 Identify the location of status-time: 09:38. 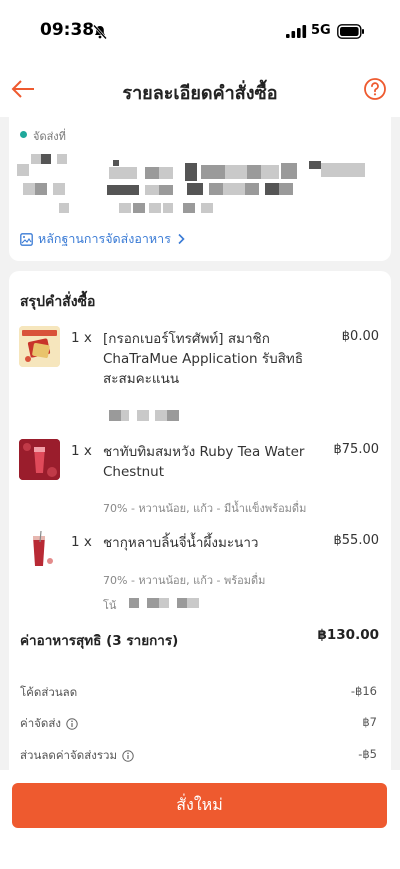
(67, 30).